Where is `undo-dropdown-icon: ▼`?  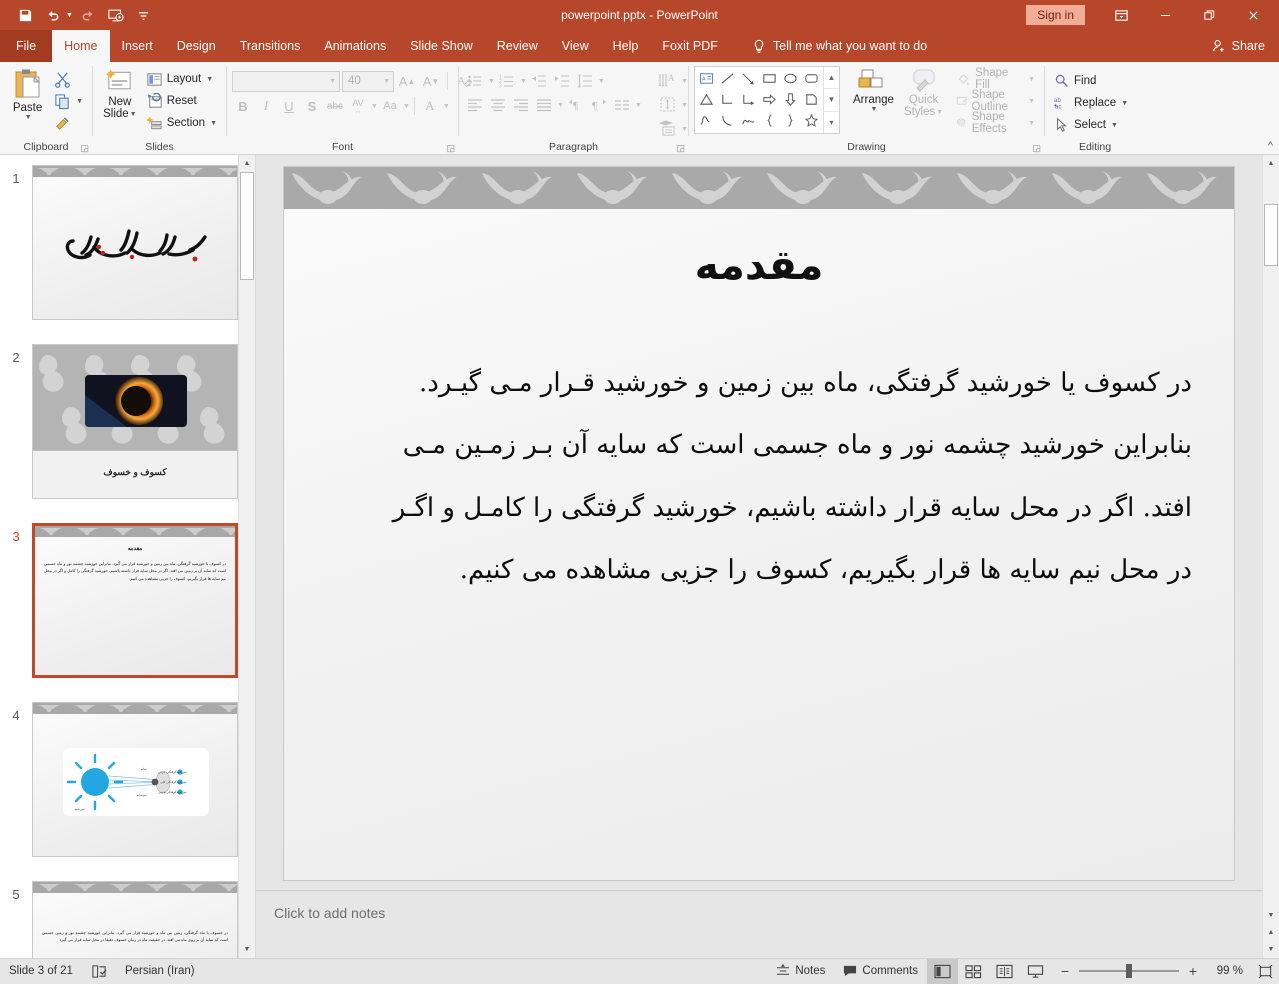
undo-dropdown-icon: ▼ is located at coordinates (69, 15).